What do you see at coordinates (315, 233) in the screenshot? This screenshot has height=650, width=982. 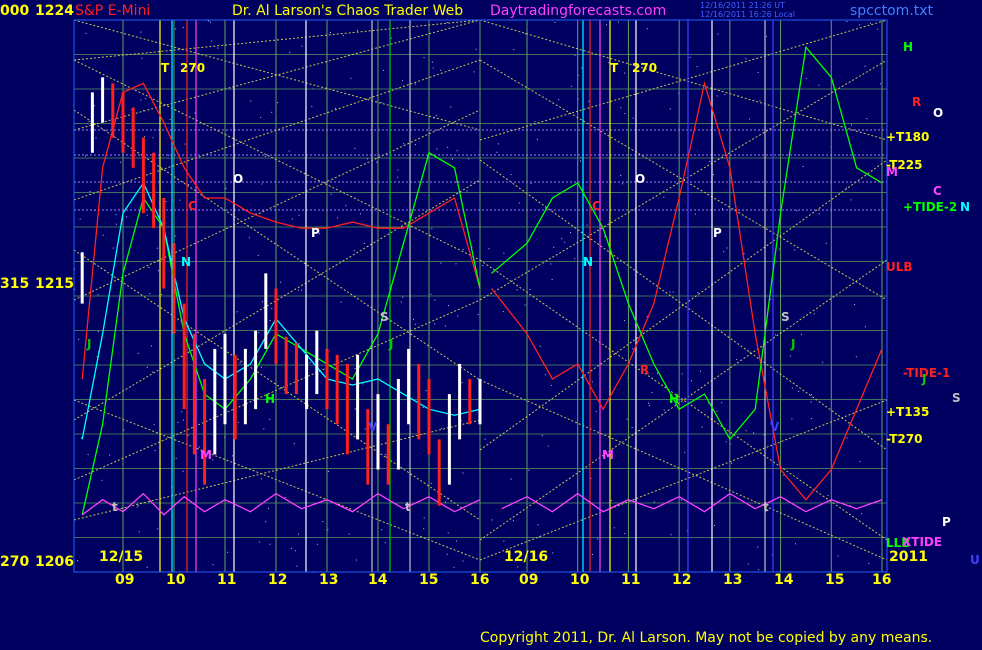 I see `chart-label-p: P` at bounding box center [315, 233].